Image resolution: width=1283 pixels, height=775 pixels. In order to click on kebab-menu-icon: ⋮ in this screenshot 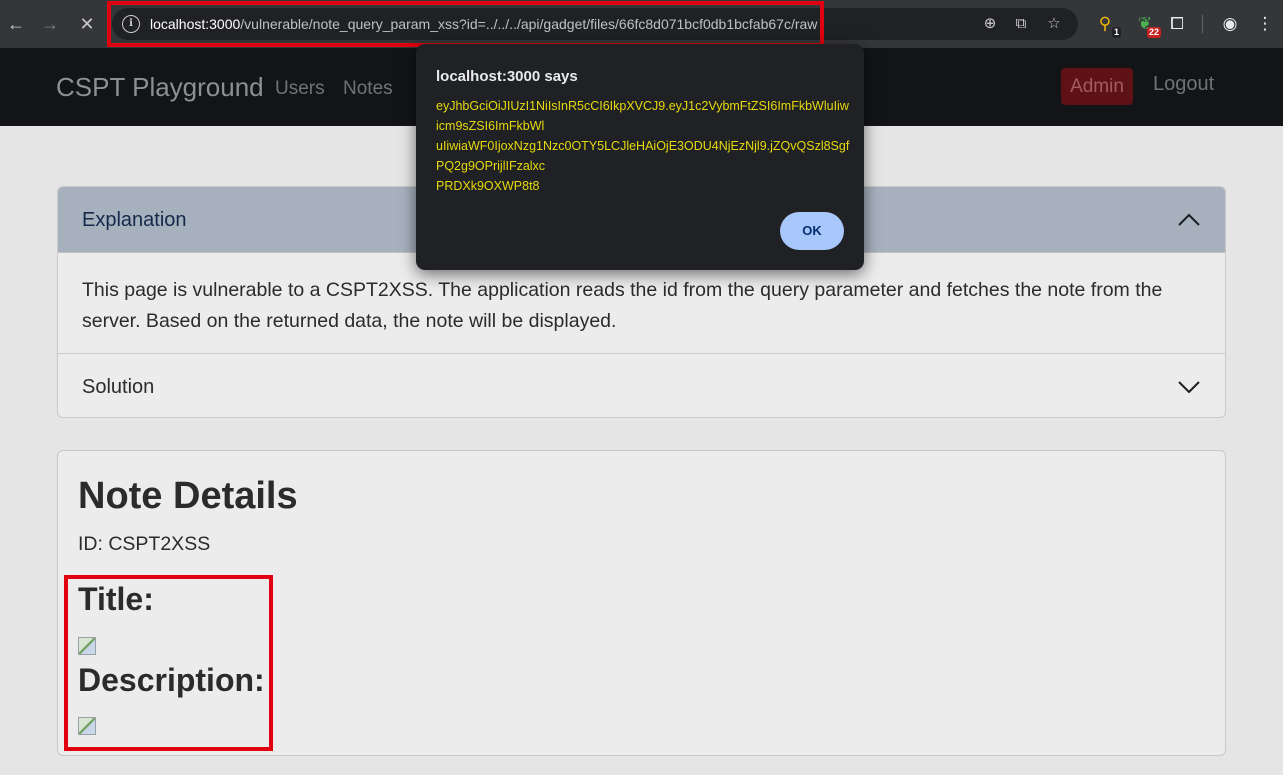, I will do `click(1265, 24)`.